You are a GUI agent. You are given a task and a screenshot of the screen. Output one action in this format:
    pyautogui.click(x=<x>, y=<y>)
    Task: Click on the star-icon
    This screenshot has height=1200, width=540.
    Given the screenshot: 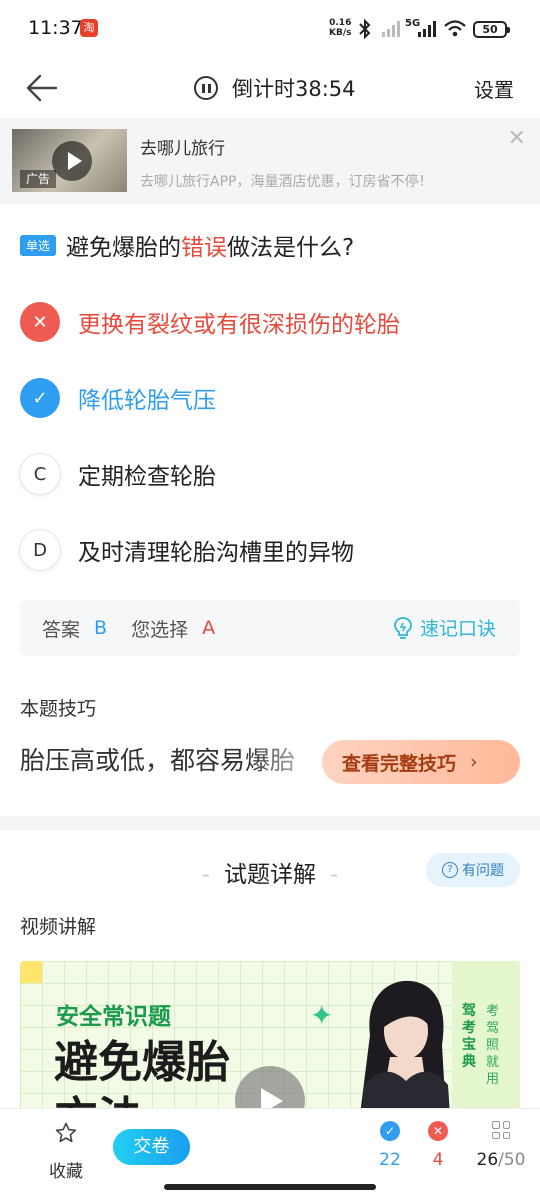 What is the action you would take?
    pyautogui.click(x=66, y=1132)
    